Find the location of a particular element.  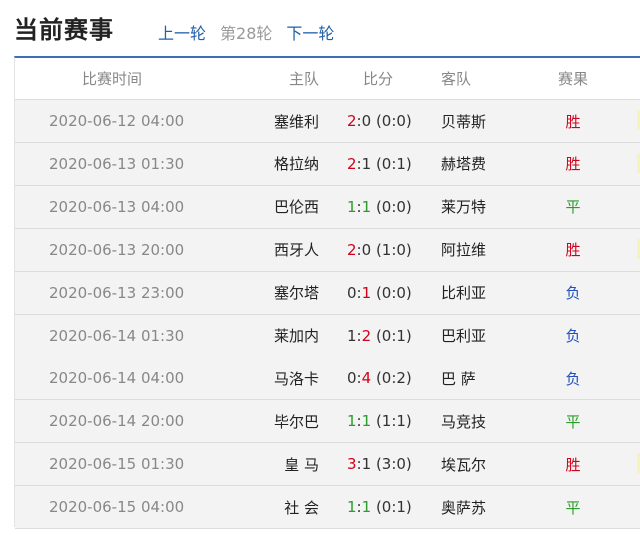

half-time-score-value: (0:2) is located at coordinates (393, 378).